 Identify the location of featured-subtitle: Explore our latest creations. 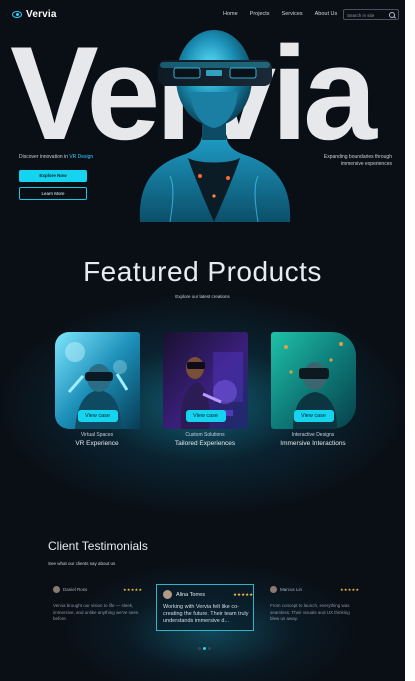
(202, 296).